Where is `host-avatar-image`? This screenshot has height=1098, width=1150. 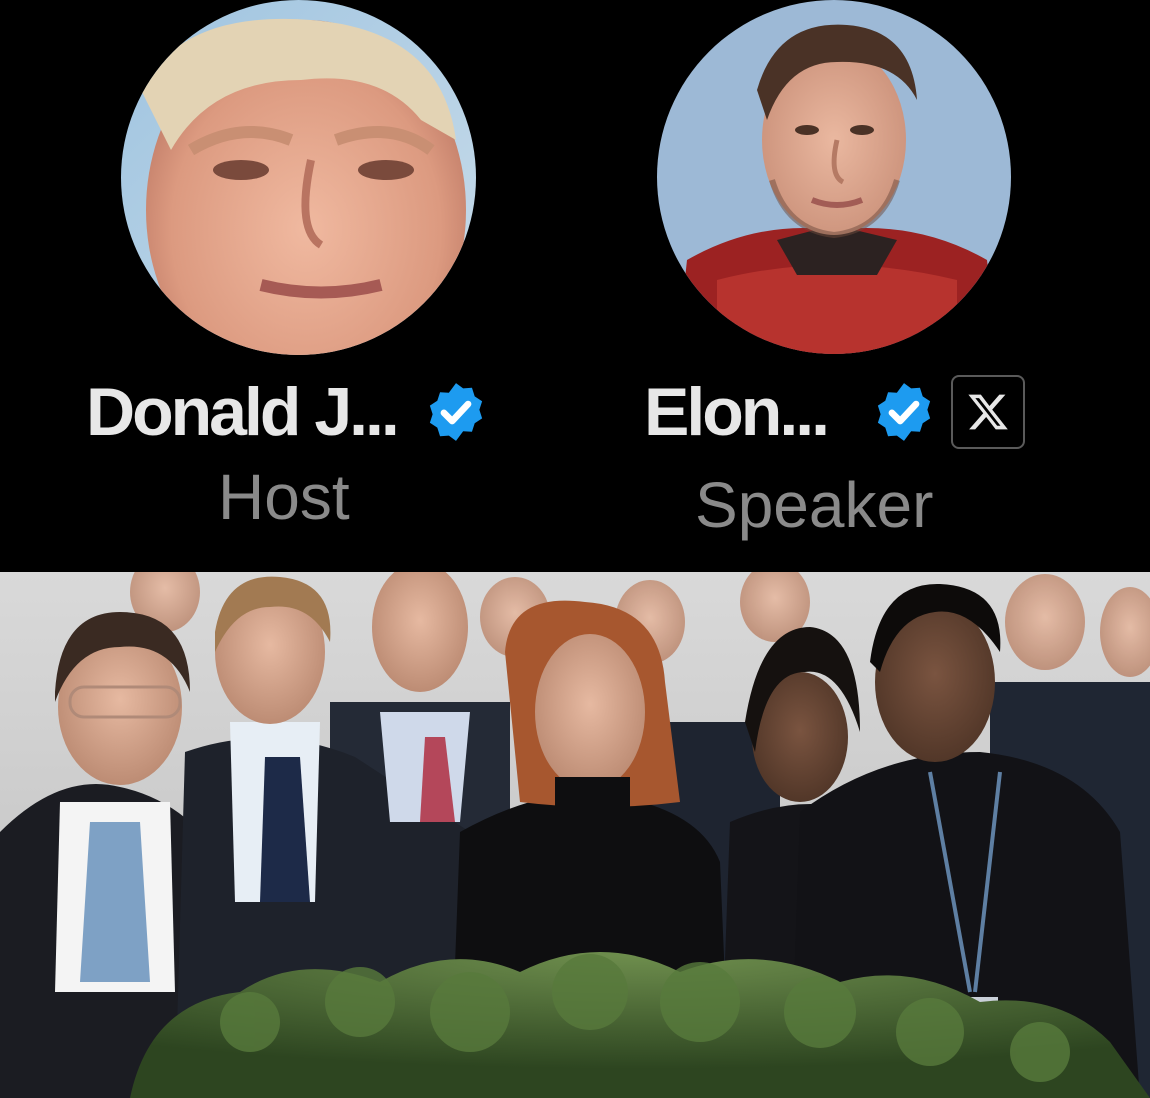 host-avatar-image is located at coordinates (298, 177).